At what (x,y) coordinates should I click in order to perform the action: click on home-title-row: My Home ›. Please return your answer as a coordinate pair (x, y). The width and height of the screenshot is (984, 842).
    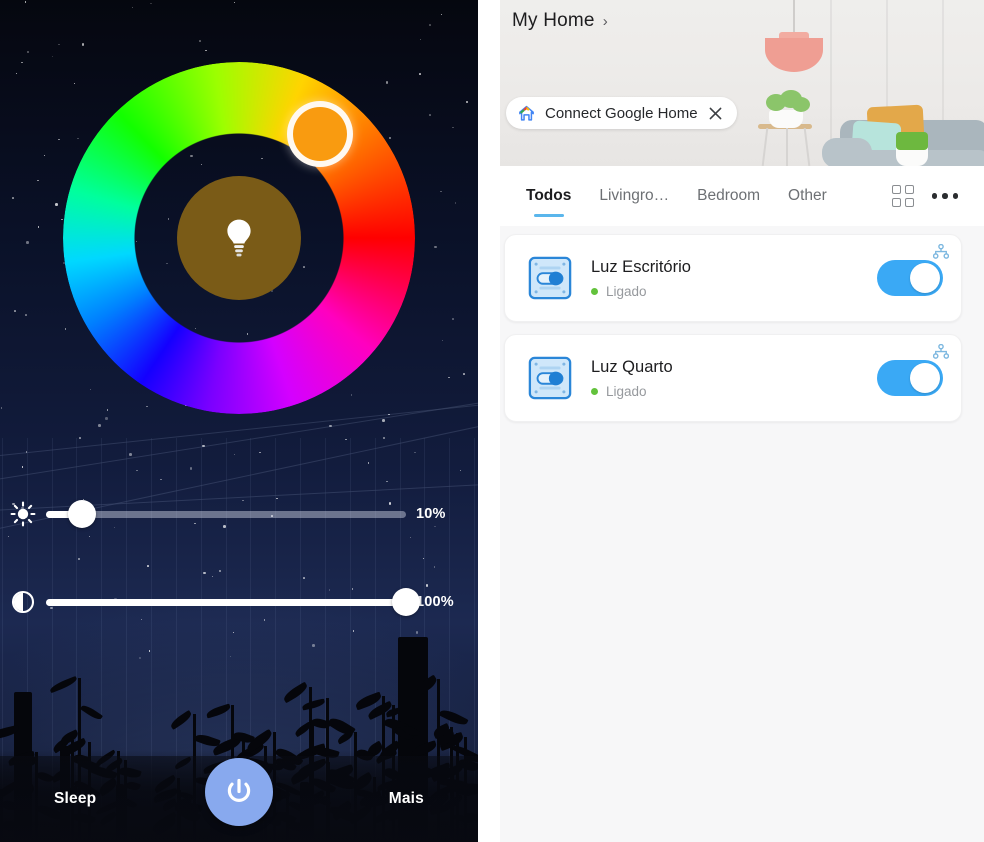
    Looking at the image, I should click on (560, 21).